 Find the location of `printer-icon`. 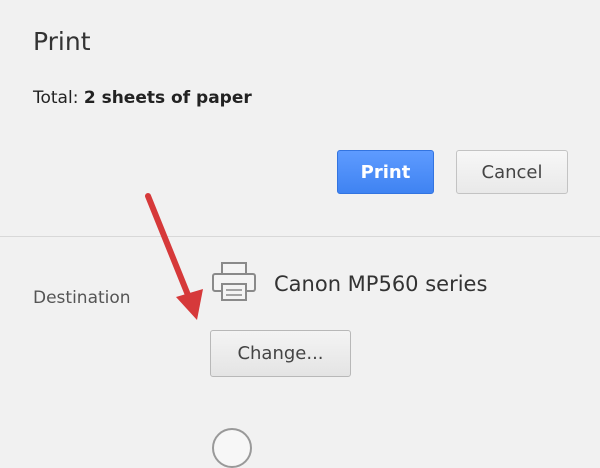

printer-icon is located at coordinates (234, 281).